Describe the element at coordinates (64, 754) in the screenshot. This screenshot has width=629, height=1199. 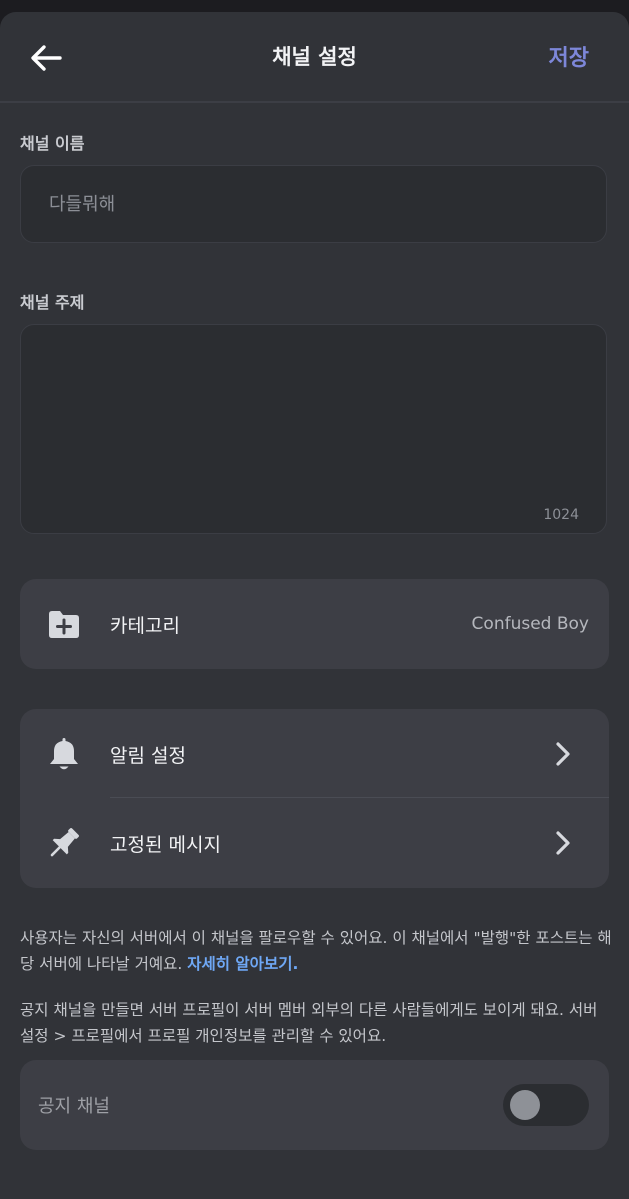
I see `bell-icon` at that location.